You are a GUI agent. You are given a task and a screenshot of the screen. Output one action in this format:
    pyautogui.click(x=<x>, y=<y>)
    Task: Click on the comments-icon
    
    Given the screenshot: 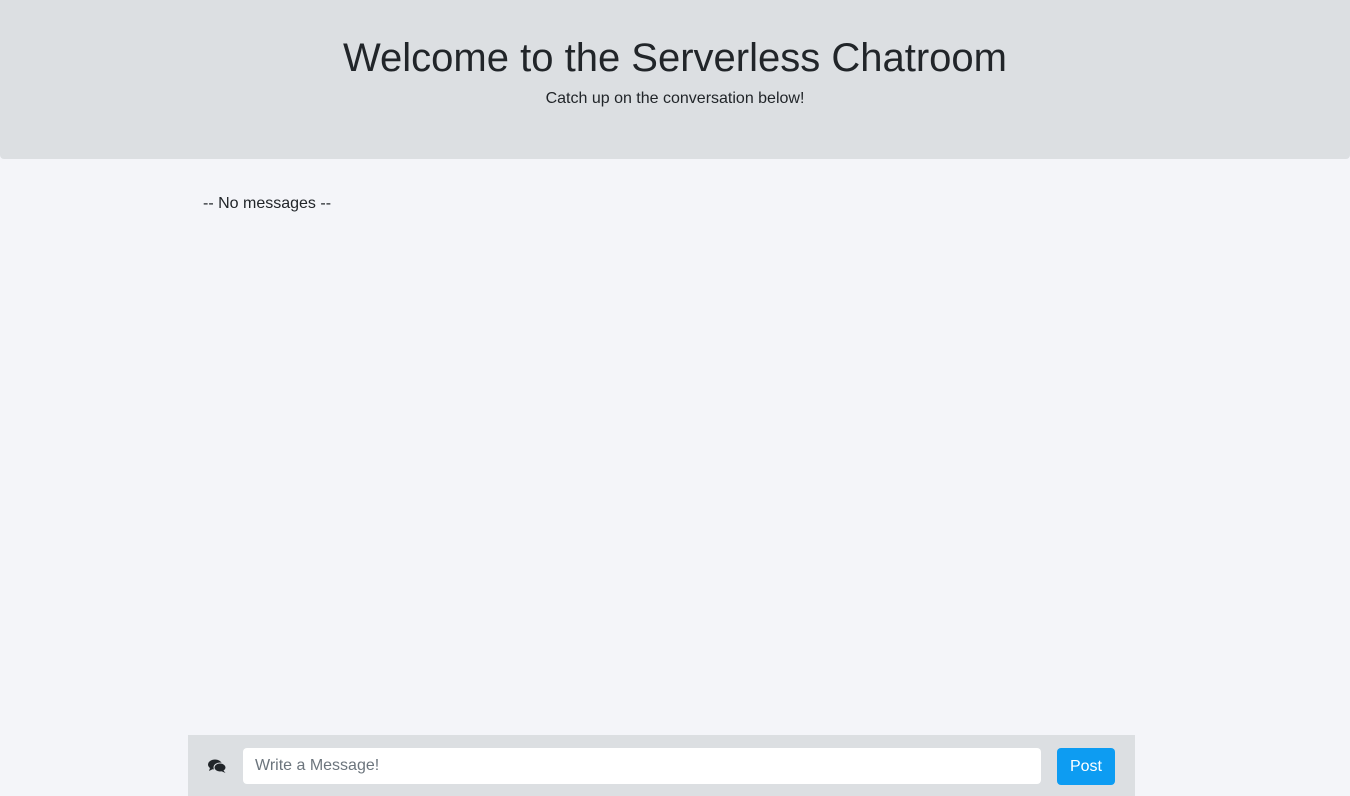 What is the action you would take?
    pyautogui.click(x=217, y=768)
    